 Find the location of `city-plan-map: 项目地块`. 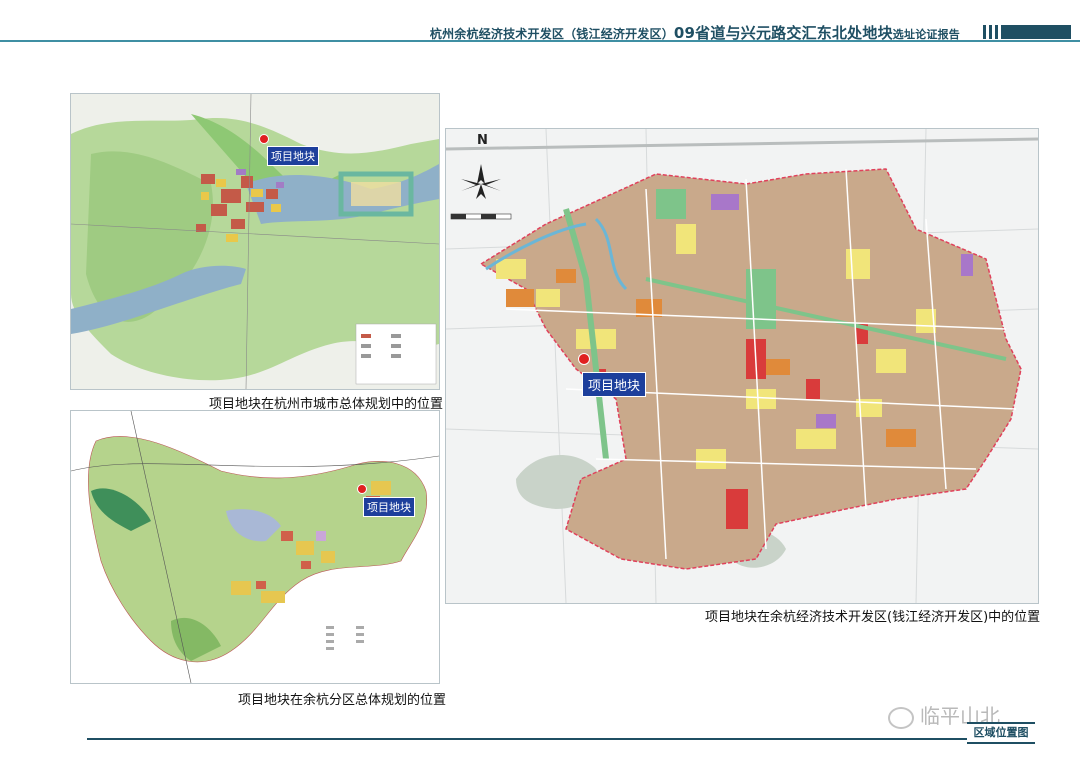

city-plan-map: 项目地块 is located at coordinates (255, 241).